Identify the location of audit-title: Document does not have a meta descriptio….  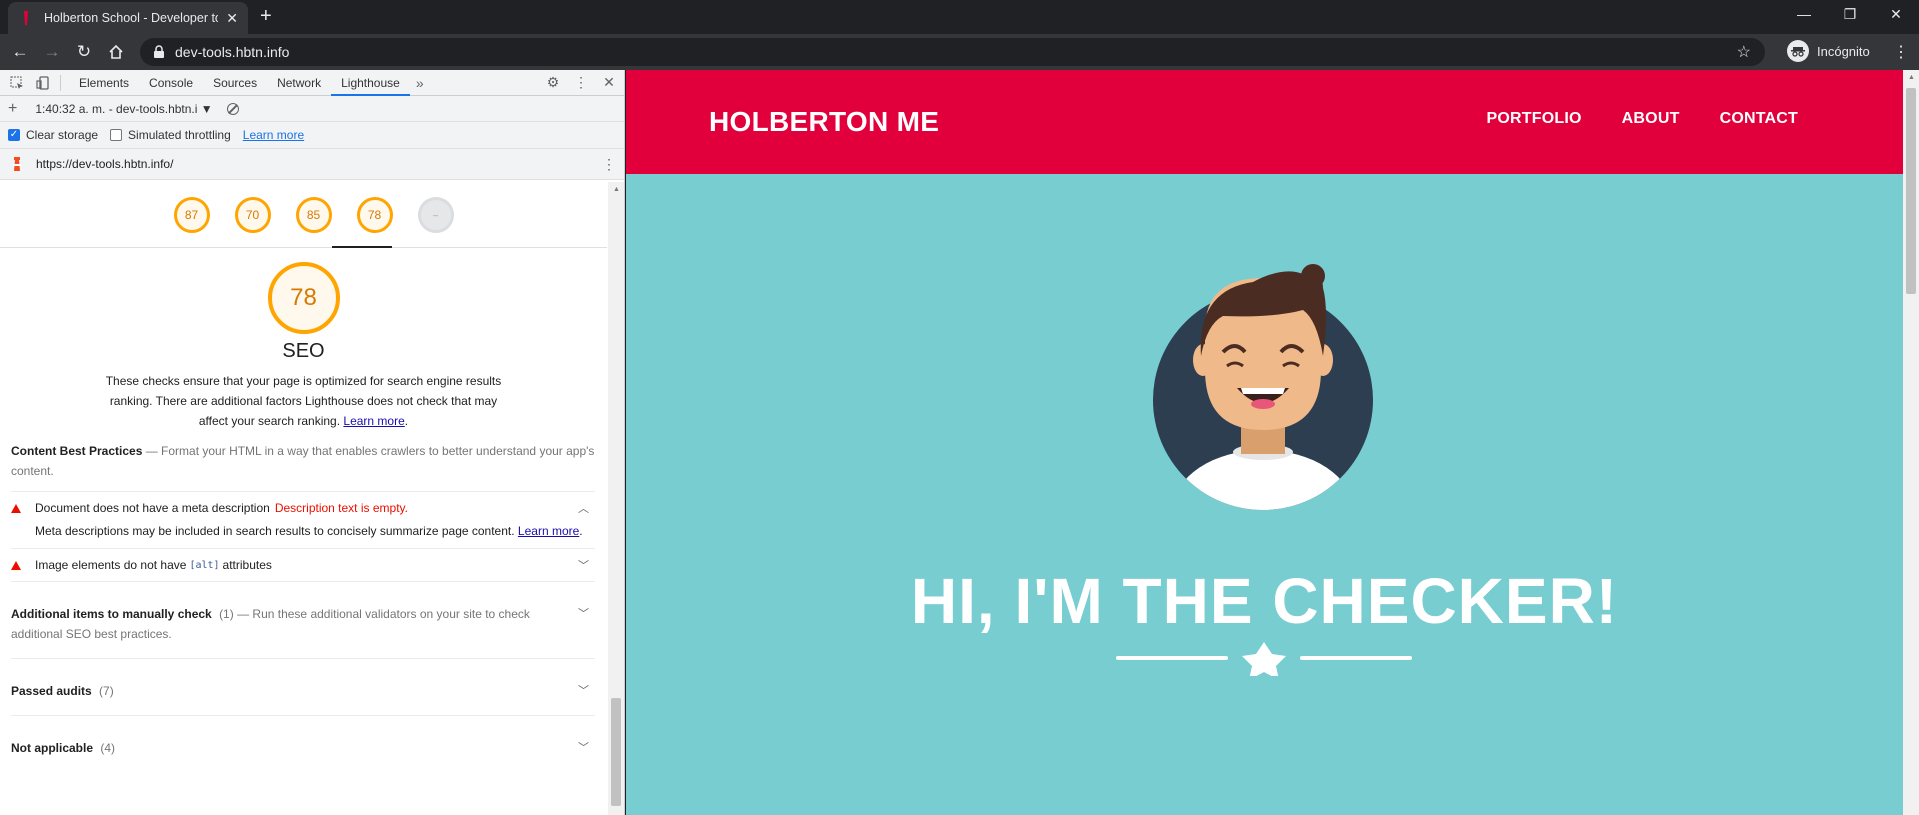
(152, 508).